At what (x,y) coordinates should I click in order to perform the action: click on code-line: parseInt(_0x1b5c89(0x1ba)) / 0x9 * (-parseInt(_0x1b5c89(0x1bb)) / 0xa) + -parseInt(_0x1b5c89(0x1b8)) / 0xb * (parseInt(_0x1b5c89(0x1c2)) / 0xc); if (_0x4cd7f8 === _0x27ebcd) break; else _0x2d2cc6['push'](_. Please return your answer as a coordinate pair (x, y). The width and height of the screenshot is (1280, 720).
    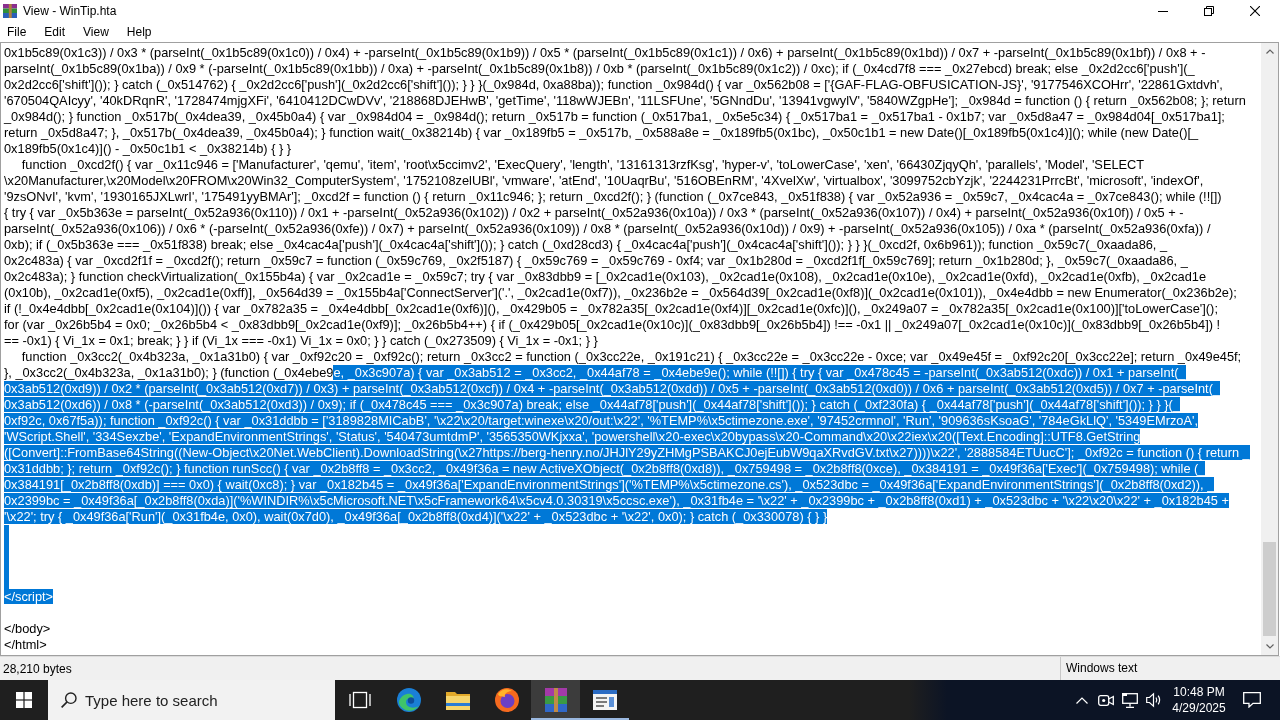
    Looking at the image, I should click on (599, 68).